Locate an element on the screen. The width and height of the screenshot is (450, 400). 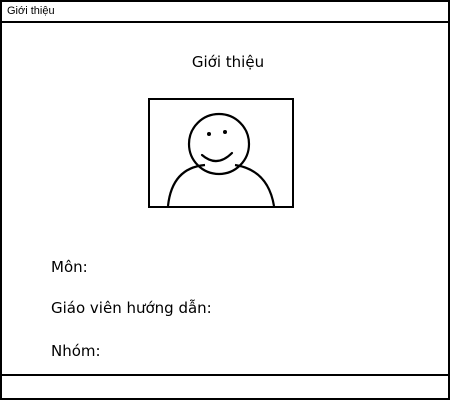
group-label: Nhóm: is located at coordinates (76, 351).